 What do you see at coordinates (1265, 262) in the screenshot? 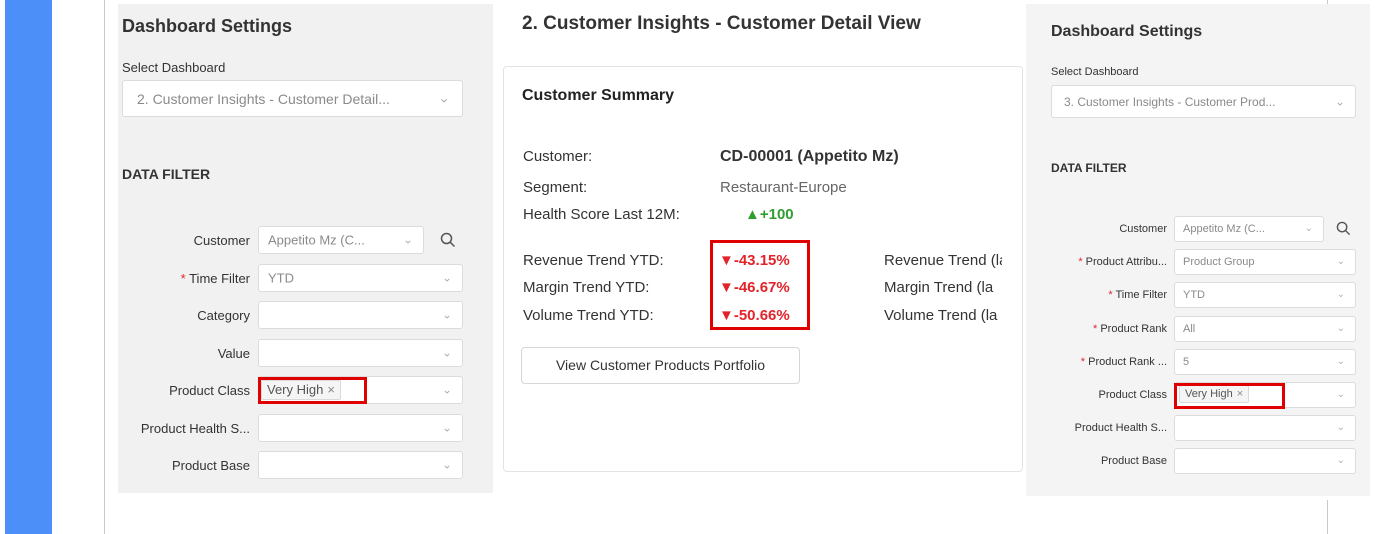
I see `filter-select: Product Group ⌄` at bounding box center [1265, 262].